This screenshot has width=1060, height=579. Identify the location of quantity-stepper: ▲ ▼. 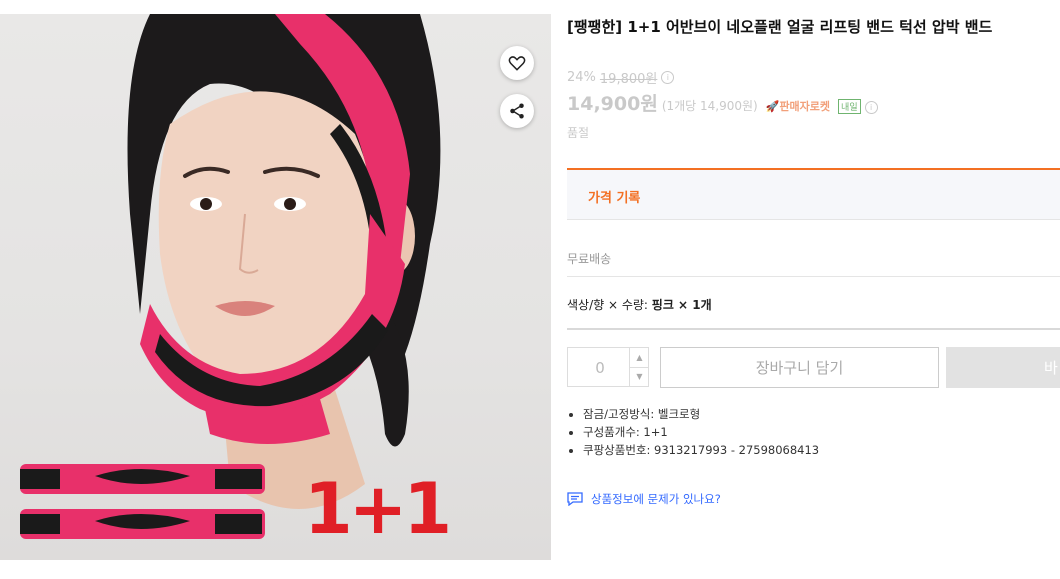
(608, 367).